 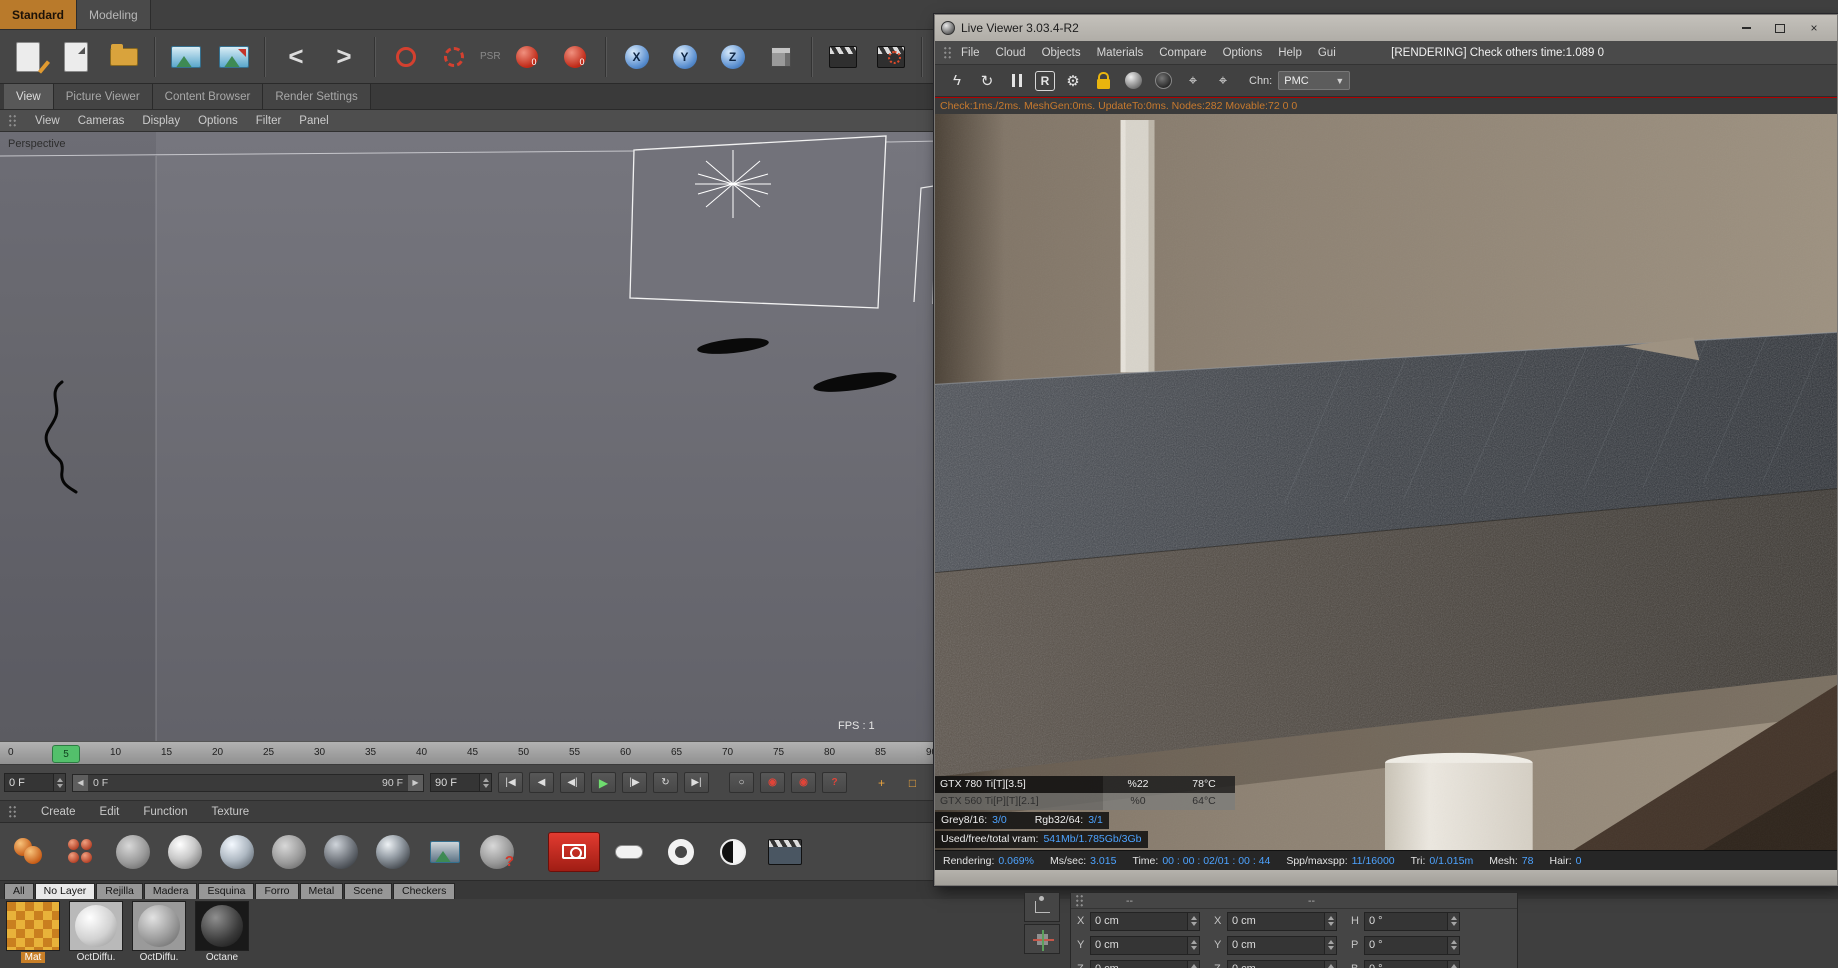 What do you see at coordinates (834, 782) in the screenshot?
I see `help-button: ?` at bounding box center [834, 782].